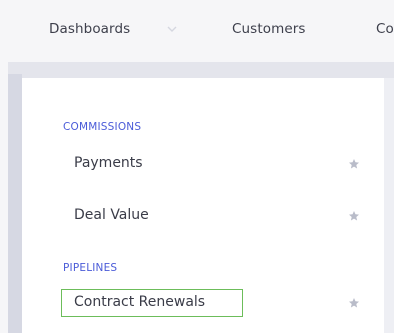 The width and height of the screenshot is (394, 333). What do you see at coordinates (15, 203) in the screenshot?
I see `dropdown-edge` at bounding box center [15, 203].